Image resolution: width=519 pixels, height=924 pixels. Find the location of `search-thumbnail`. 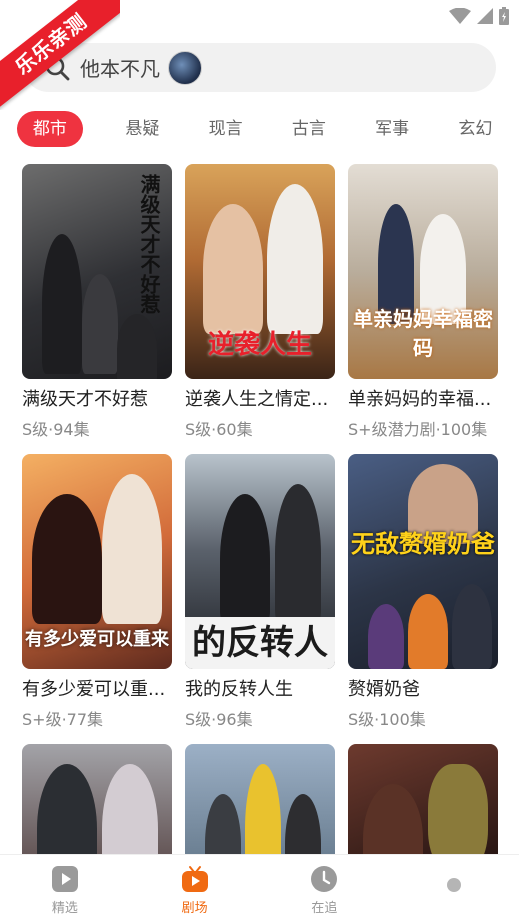

search-thumbnail is located at coordinates (185, 67).